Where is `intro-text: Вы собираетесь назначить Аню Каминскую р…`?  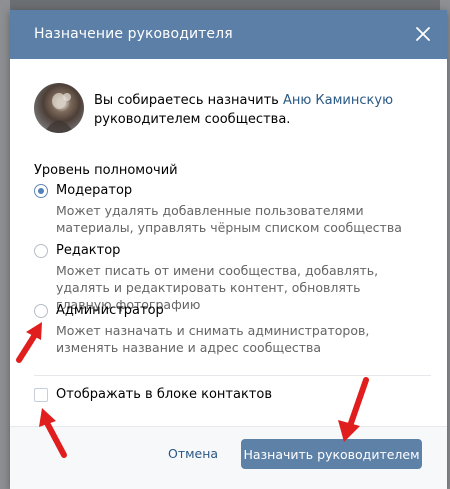 intro-text: Вы собираетесь назначить Аню Каминскую р… is located at coordinates (243, 110).